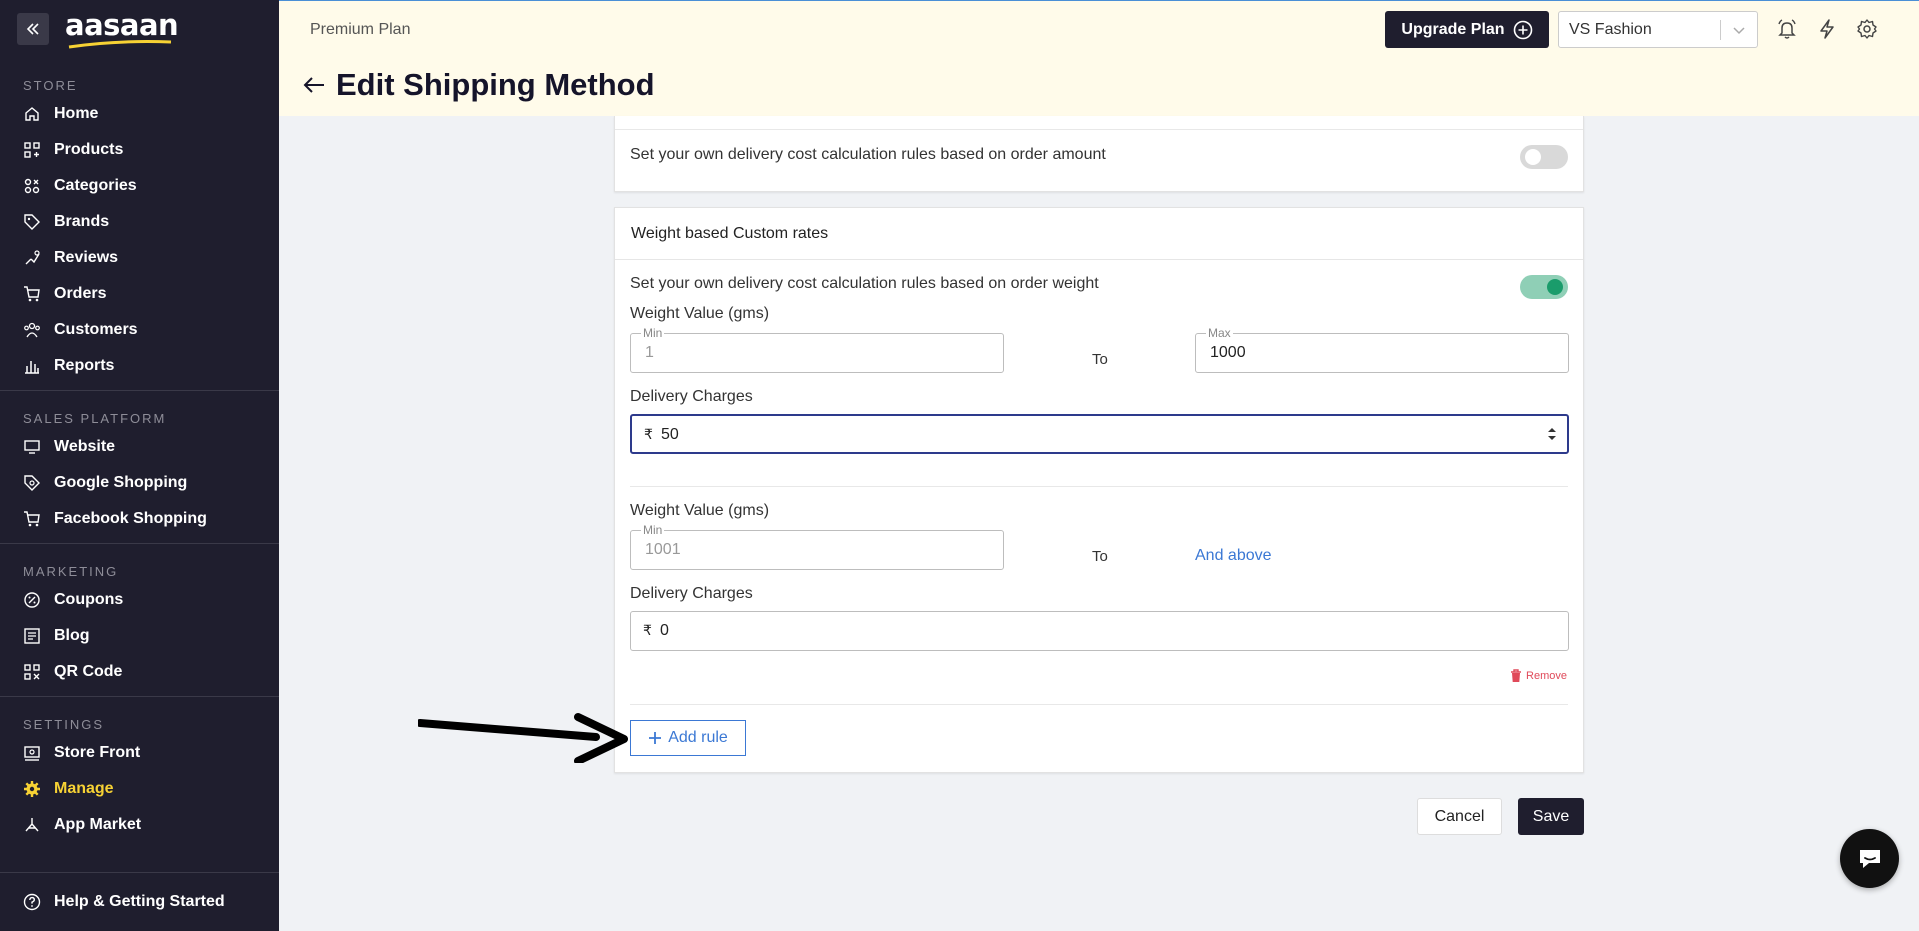  I want to click on save-button: Save, so click(1551, 816).